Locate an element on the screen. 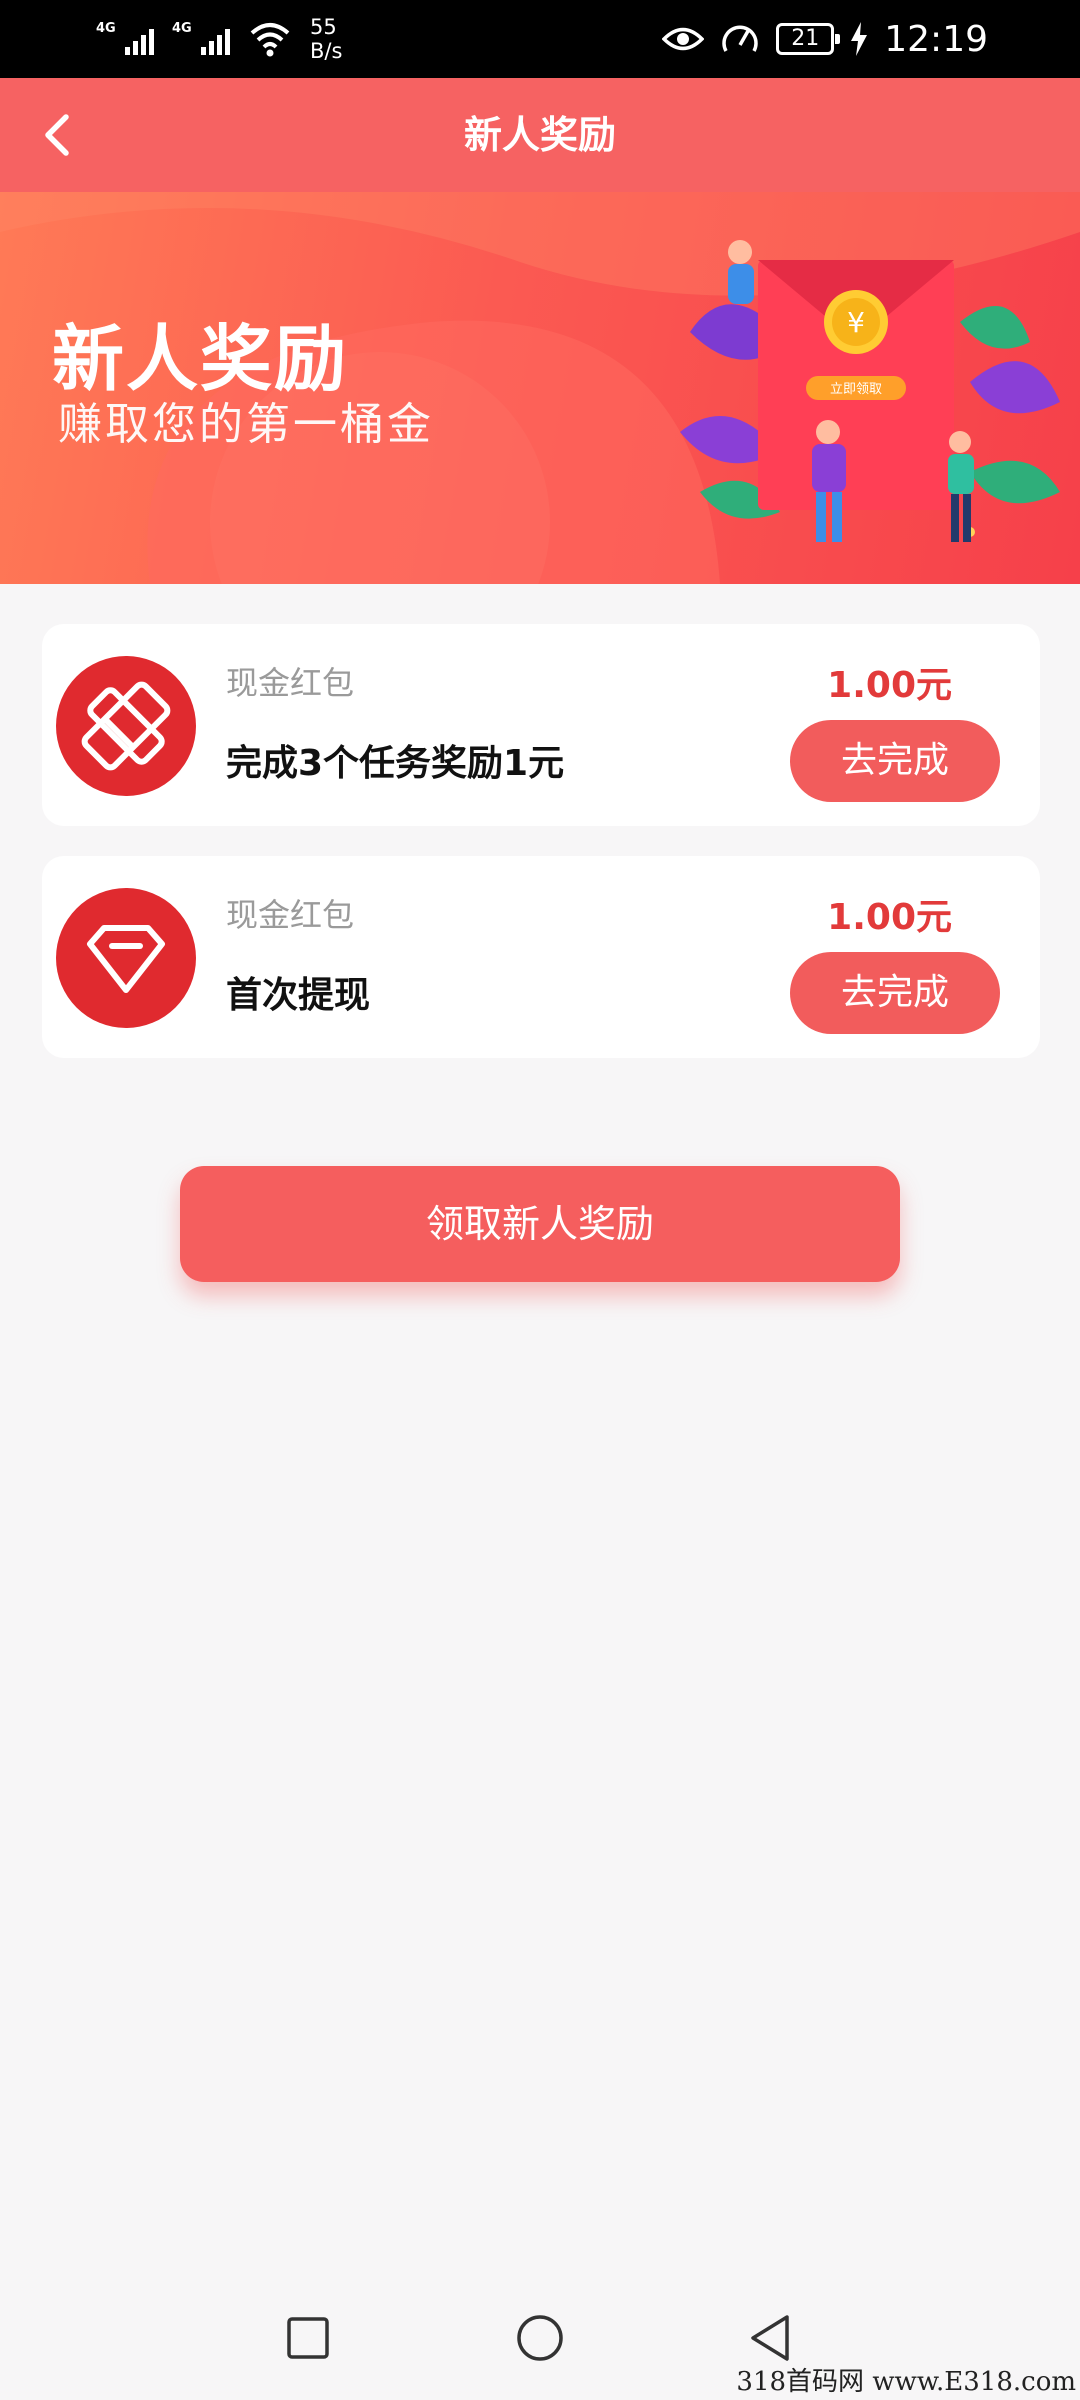  page-title: 新人奖励 is located at coordinates (539, 135).